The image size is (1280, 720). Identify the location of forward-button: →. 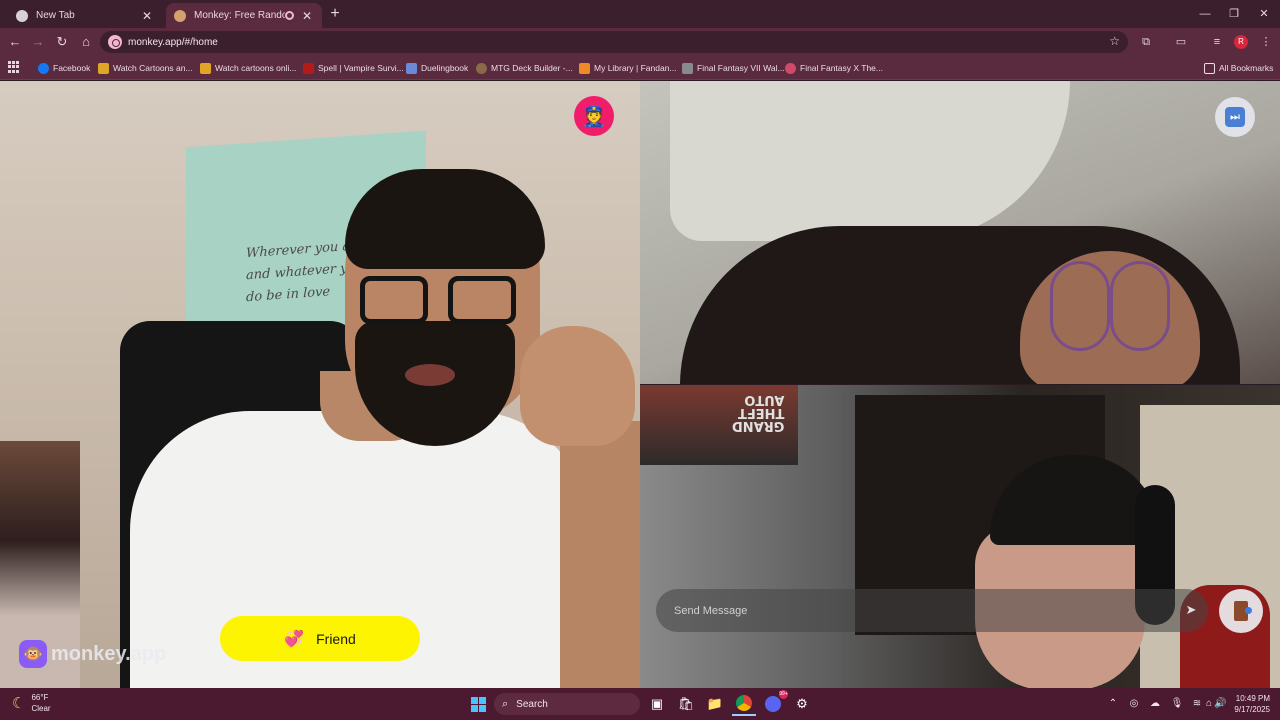
(38, 42).